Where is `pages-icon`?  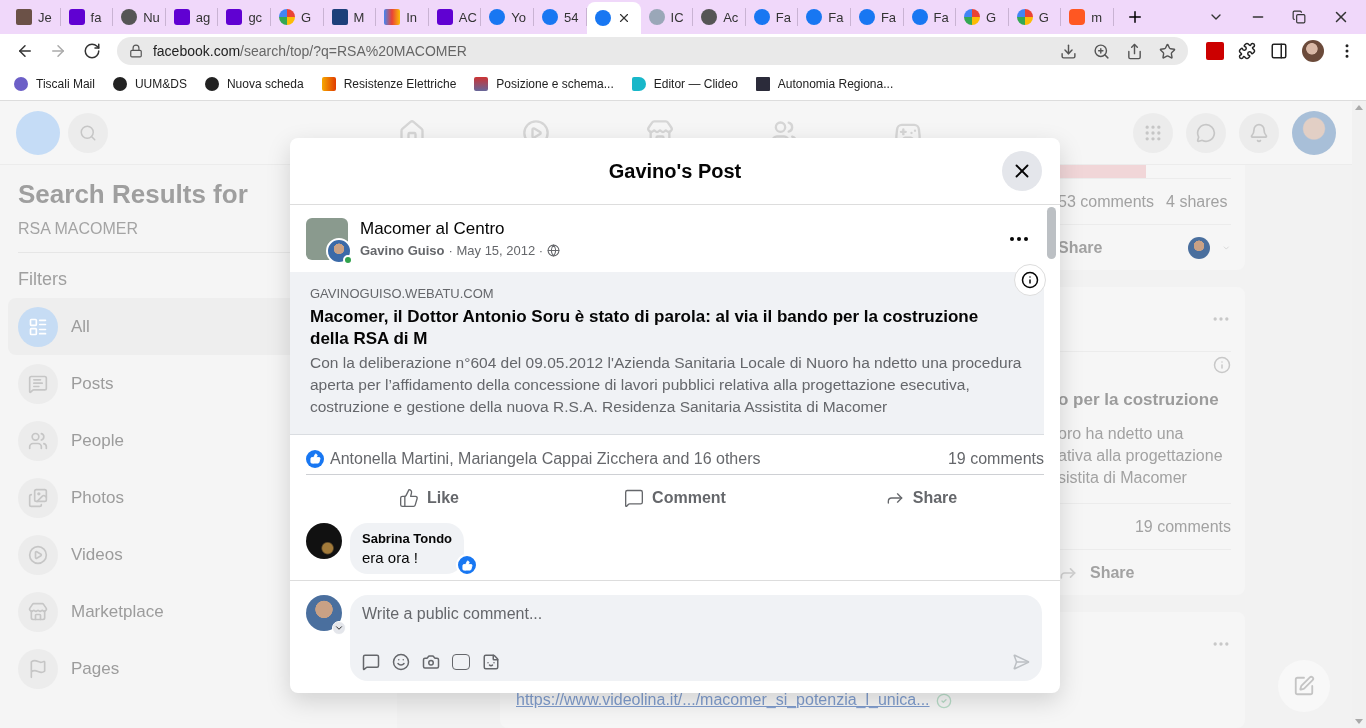 pages-icon is located at coordinates (38, 668).